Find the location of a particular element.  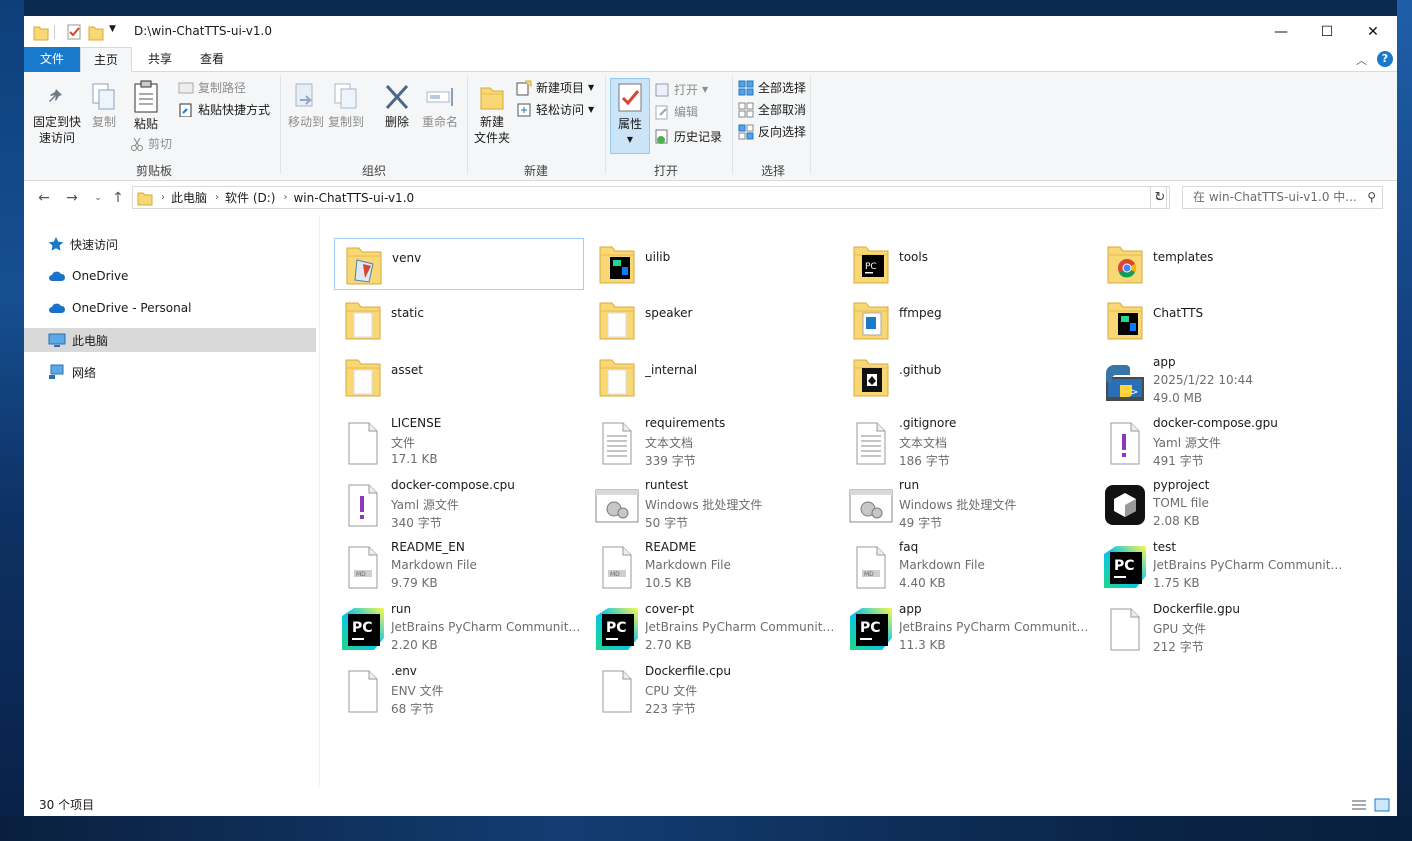

open-button: 打开 ▼ is located at coordinates (681, 90).